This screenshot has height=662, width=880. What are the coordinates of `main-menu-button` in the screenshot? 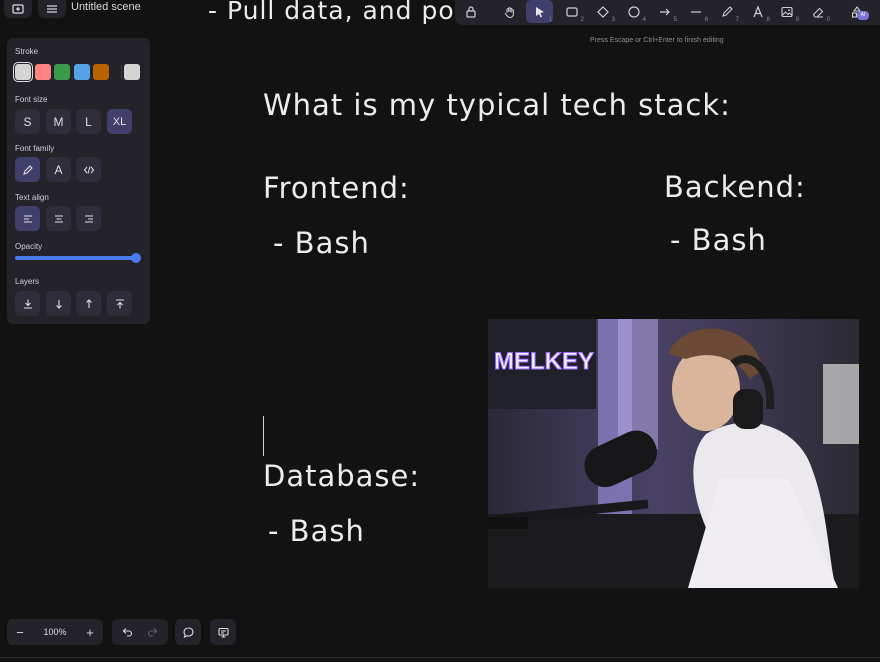 It's located at (52, 9).